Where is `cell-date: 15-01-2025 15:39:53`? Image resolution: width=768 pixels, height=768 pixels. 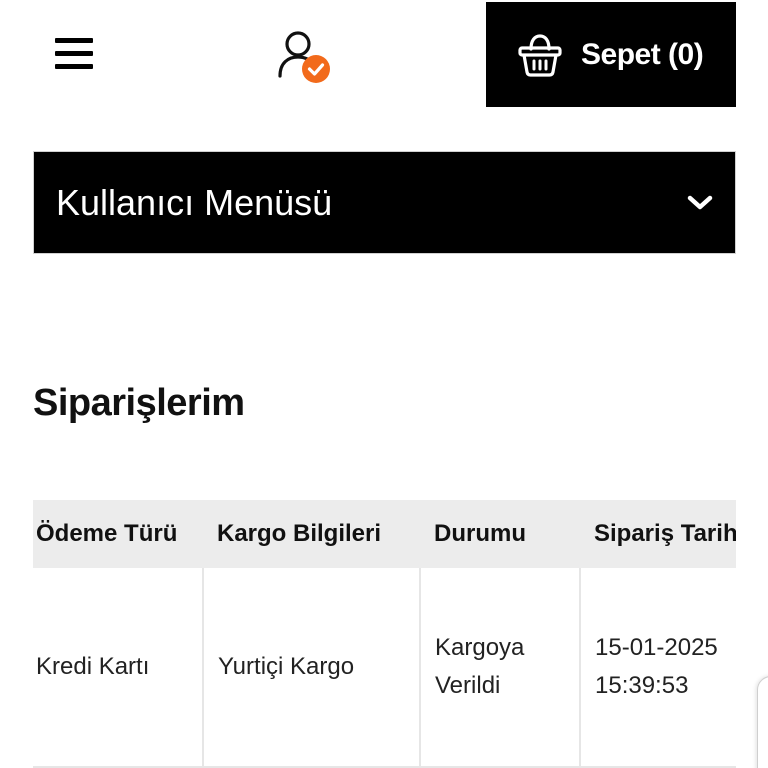
cell-date: 15-01-2025 15:39:53 is located at coordinates (658, 668).